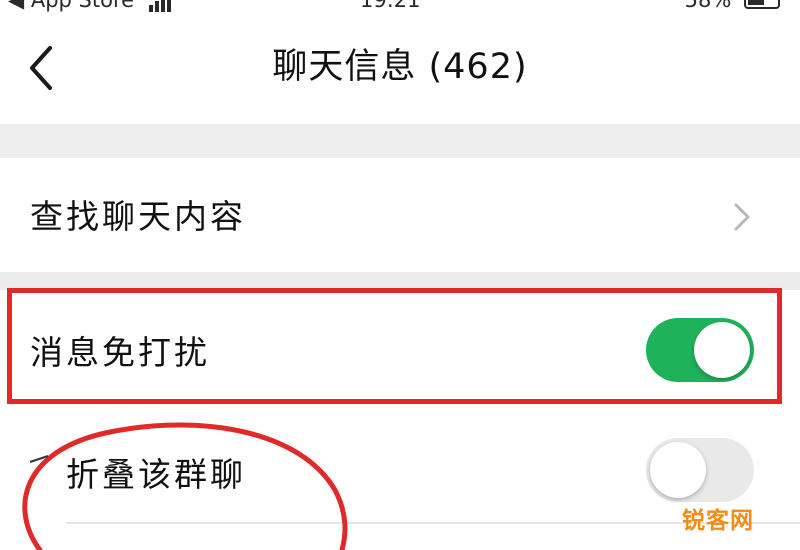 The width and height of the screenshot is (800, 550). I want to click on status-bar: ◀ App Store 19:21 58%, so click(400, 6).